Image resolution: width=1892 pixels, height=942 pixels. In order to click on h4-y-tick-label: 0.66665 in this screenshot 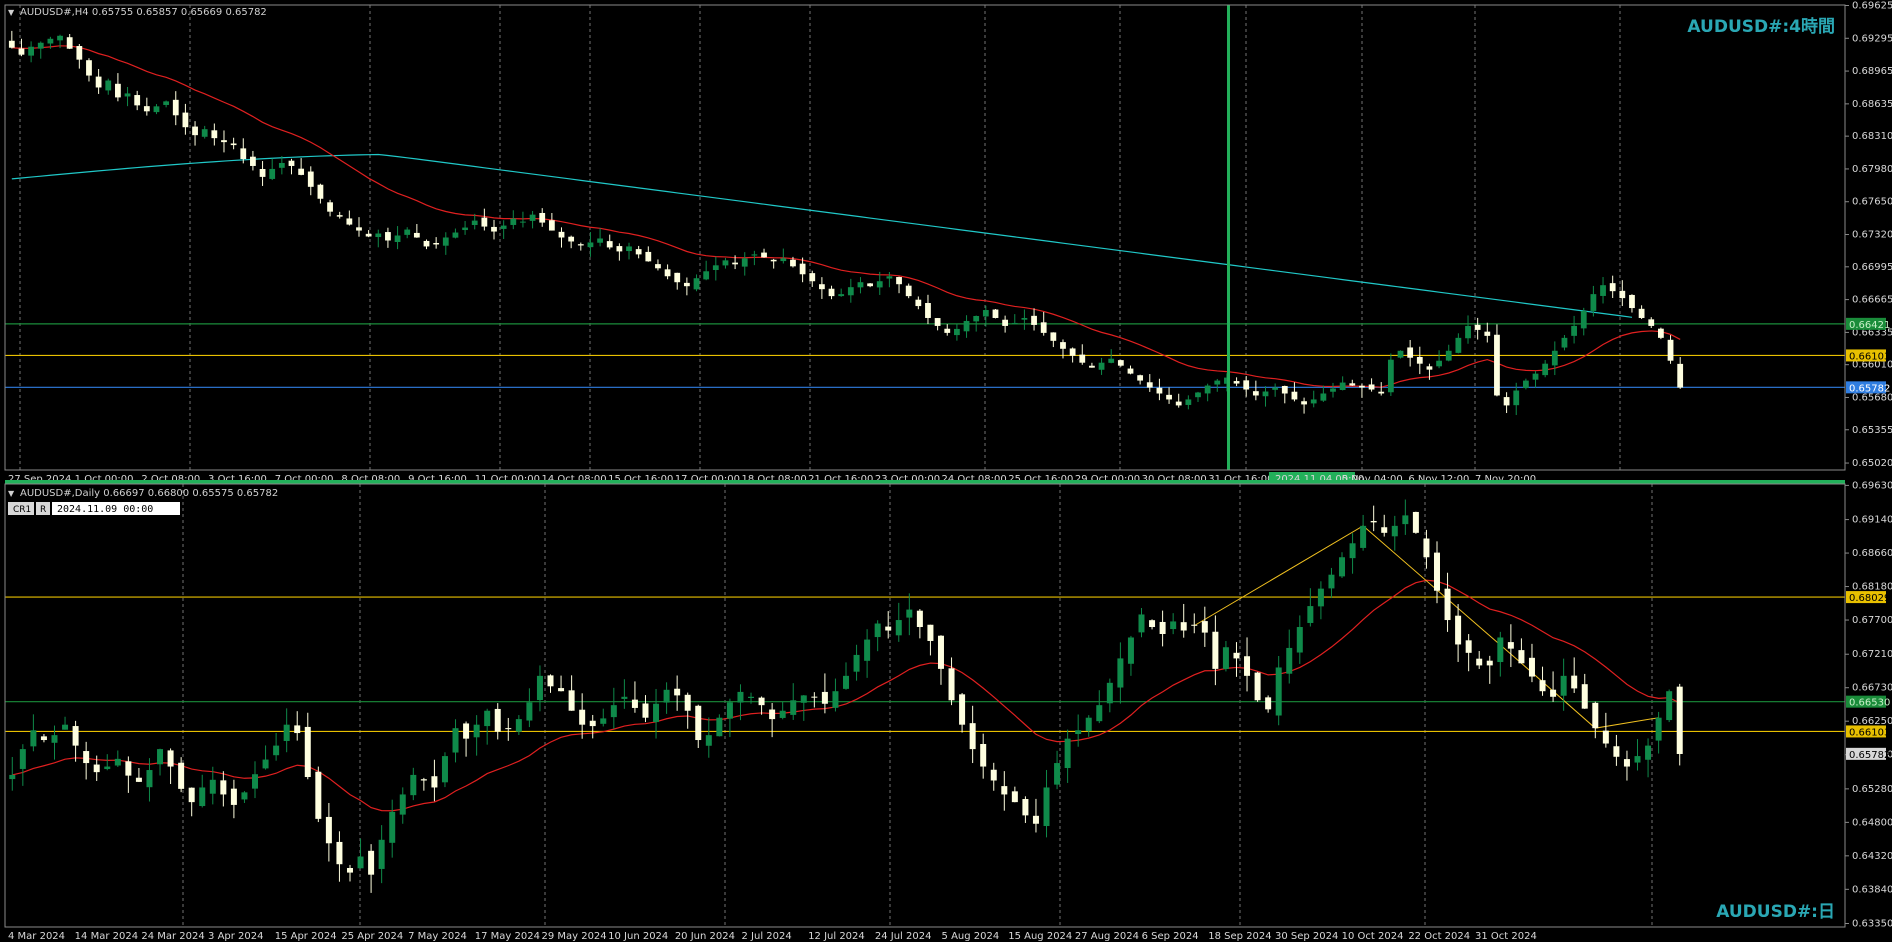, I will do `click(1872, 300)`.